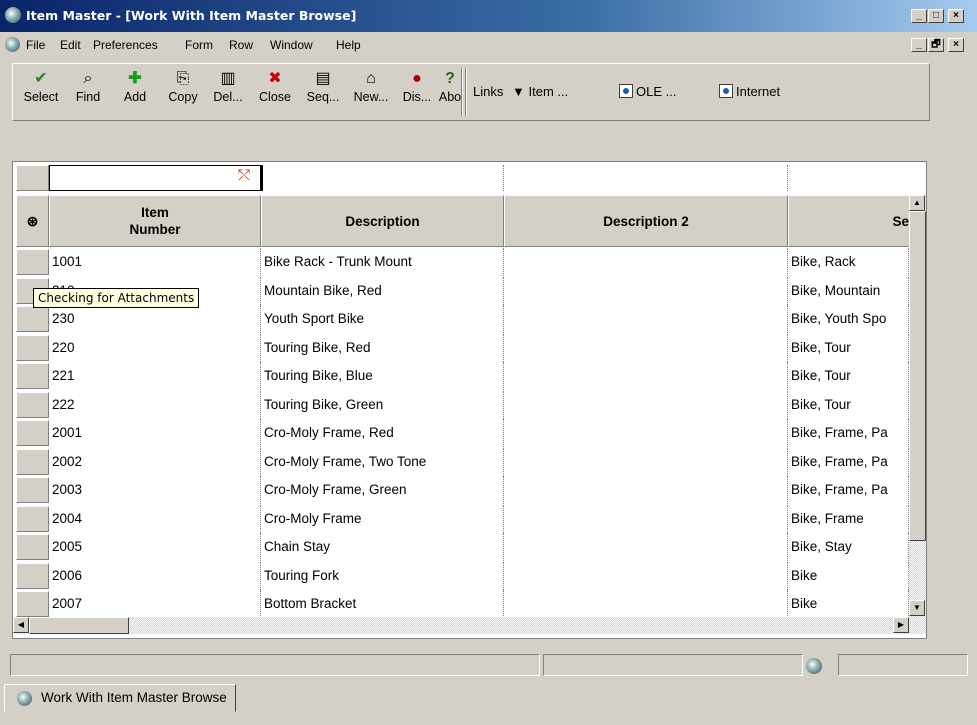 The image size is (977, 725). I want to click on cell-description: Touring Bike, Green, so click(382, 404).